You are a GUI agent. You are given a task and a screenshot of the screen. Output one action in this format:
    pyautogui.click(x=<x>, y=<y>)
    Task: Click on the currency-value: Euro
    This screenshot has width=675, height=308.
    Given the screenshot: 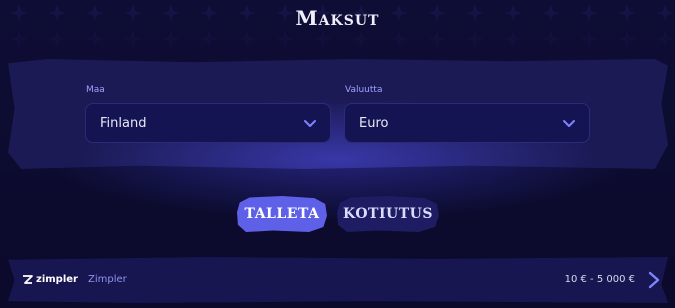 What is the action you would take?
    pyautogui.click(x=374, y=123)
    